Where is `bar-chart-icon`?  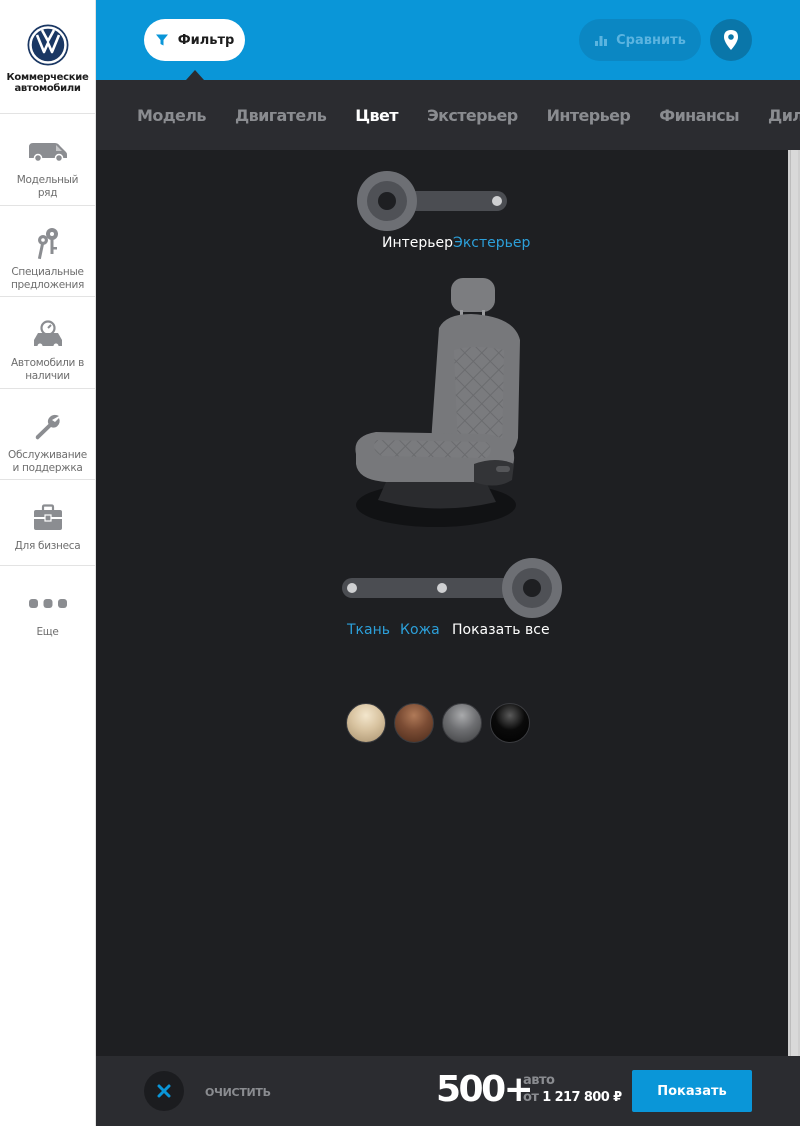 bar-chart-icon is located at coordinates (601, 41).